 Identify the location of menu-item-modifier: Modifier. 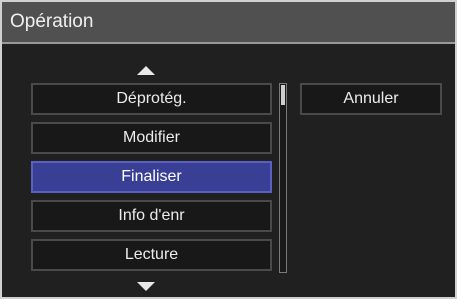
(151, 138).